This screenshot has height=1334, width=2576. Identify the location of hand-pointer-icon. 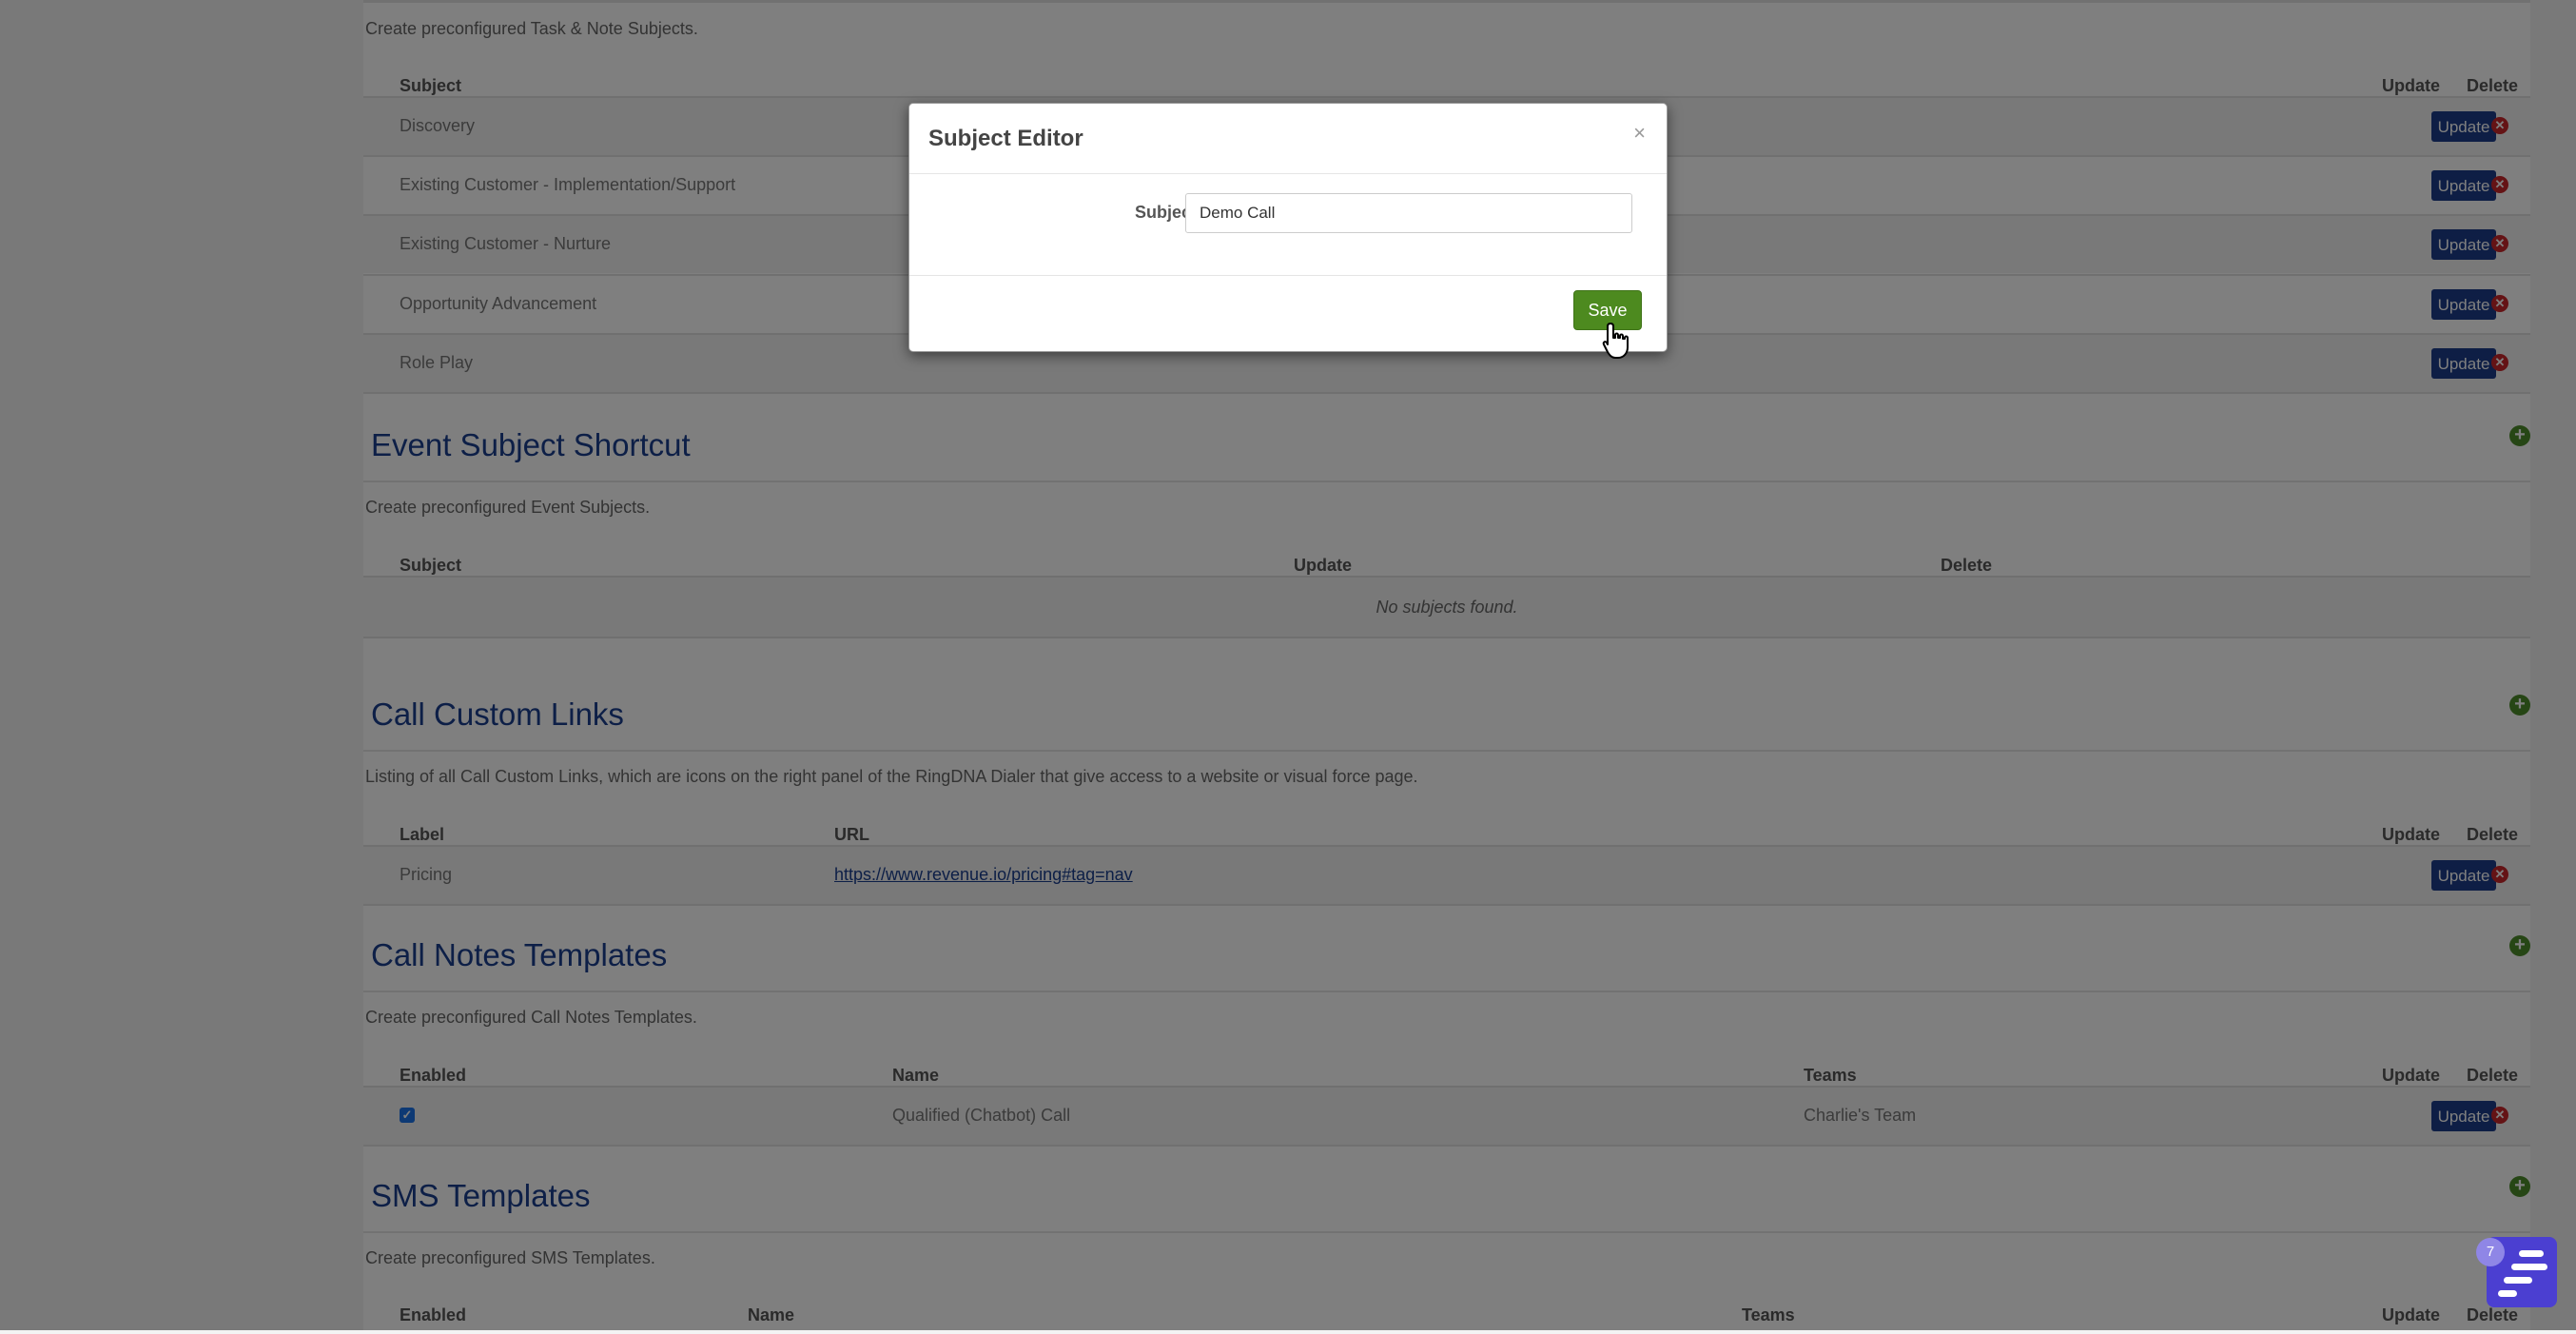
(1616, 341).